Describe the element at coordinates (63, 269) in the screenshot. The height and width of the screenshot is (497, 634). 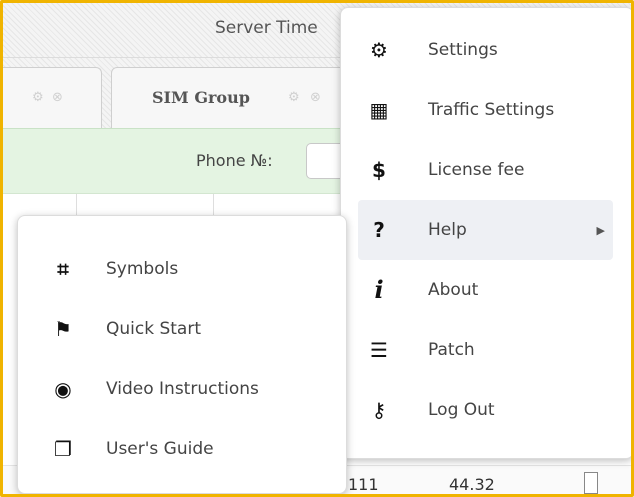
I see `crop-icon: ⌗` at that location.